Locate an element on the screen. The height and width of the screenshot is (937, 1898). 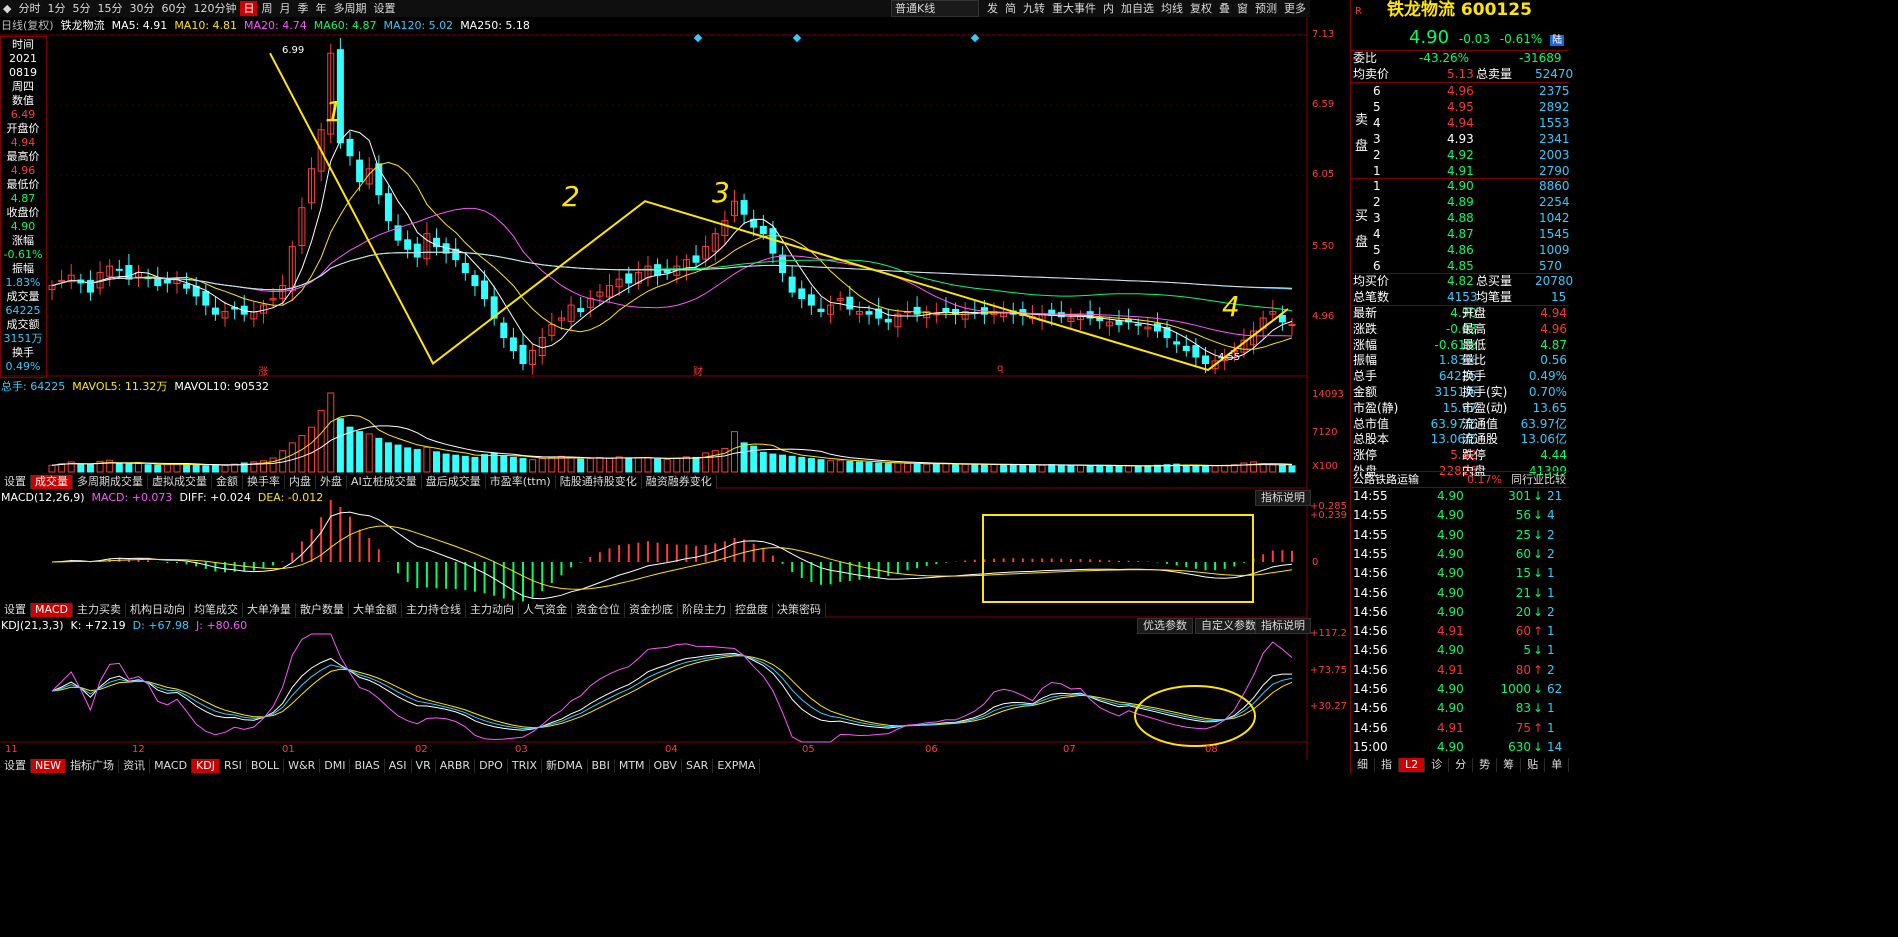
indicator-tab-9: DMI is located at coordinates (335, 765).